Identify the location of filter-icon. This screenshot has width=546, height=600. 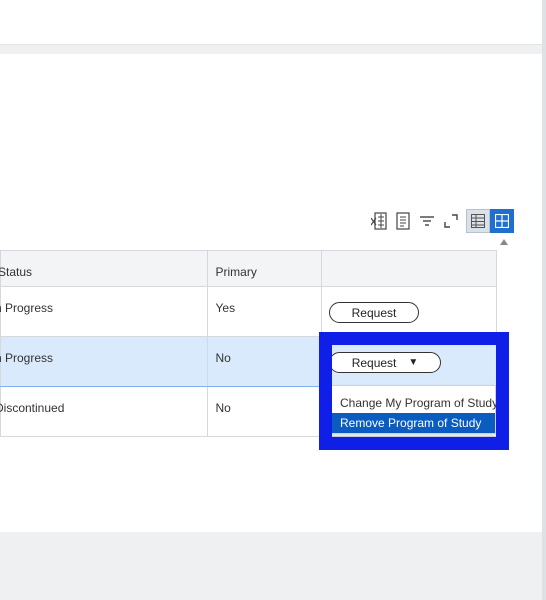
(427, 221).